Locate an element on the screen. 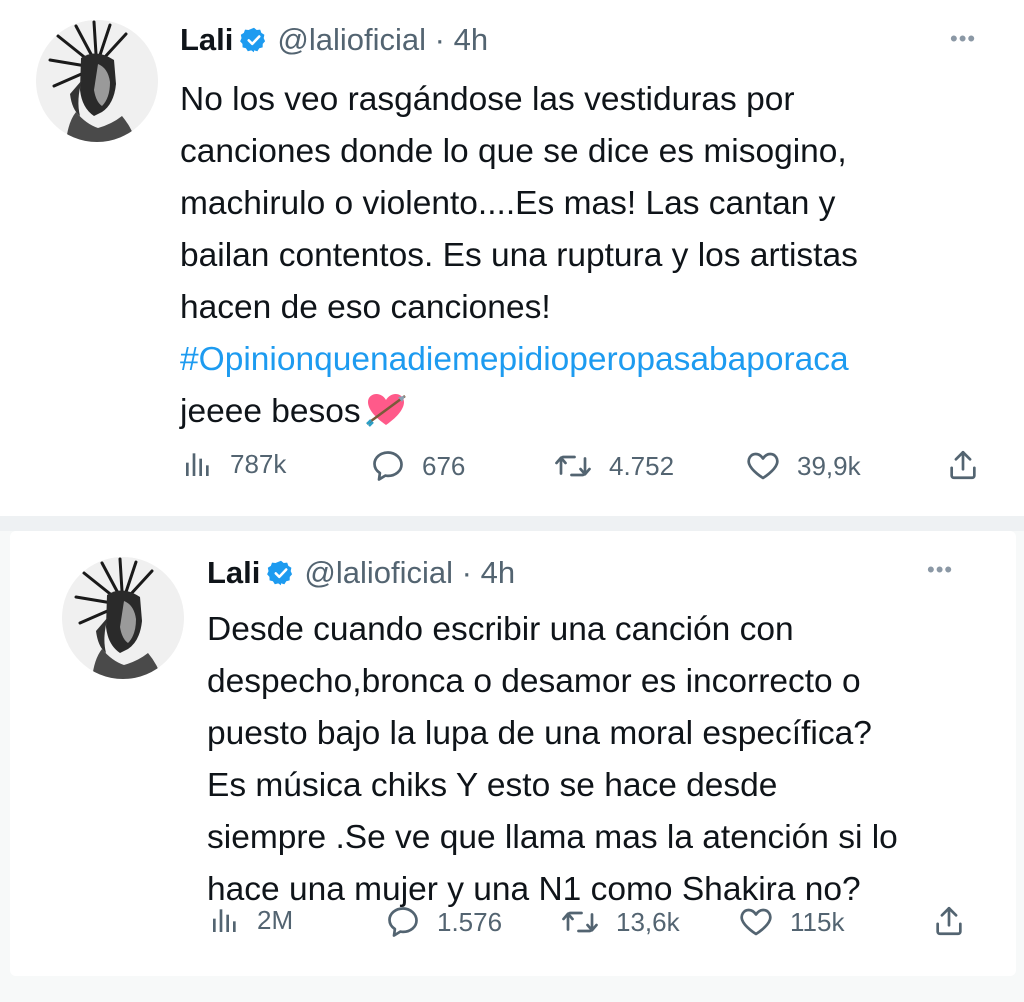 The image size is (1024, 1002). views-button: 787k is located at coordinates (234, 464).